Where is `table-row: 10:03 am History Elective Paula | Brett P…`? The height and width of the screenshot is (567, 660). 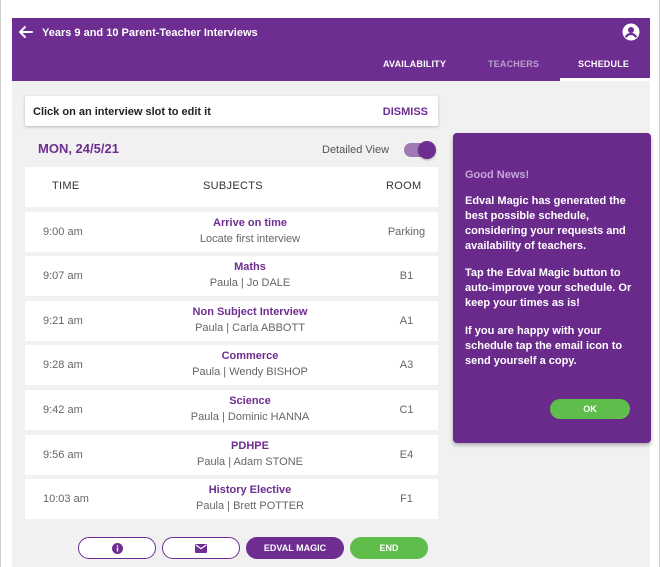 table-row: 10:03 am History Elective Paula | Brett P… is located at coordinates (231, 499).